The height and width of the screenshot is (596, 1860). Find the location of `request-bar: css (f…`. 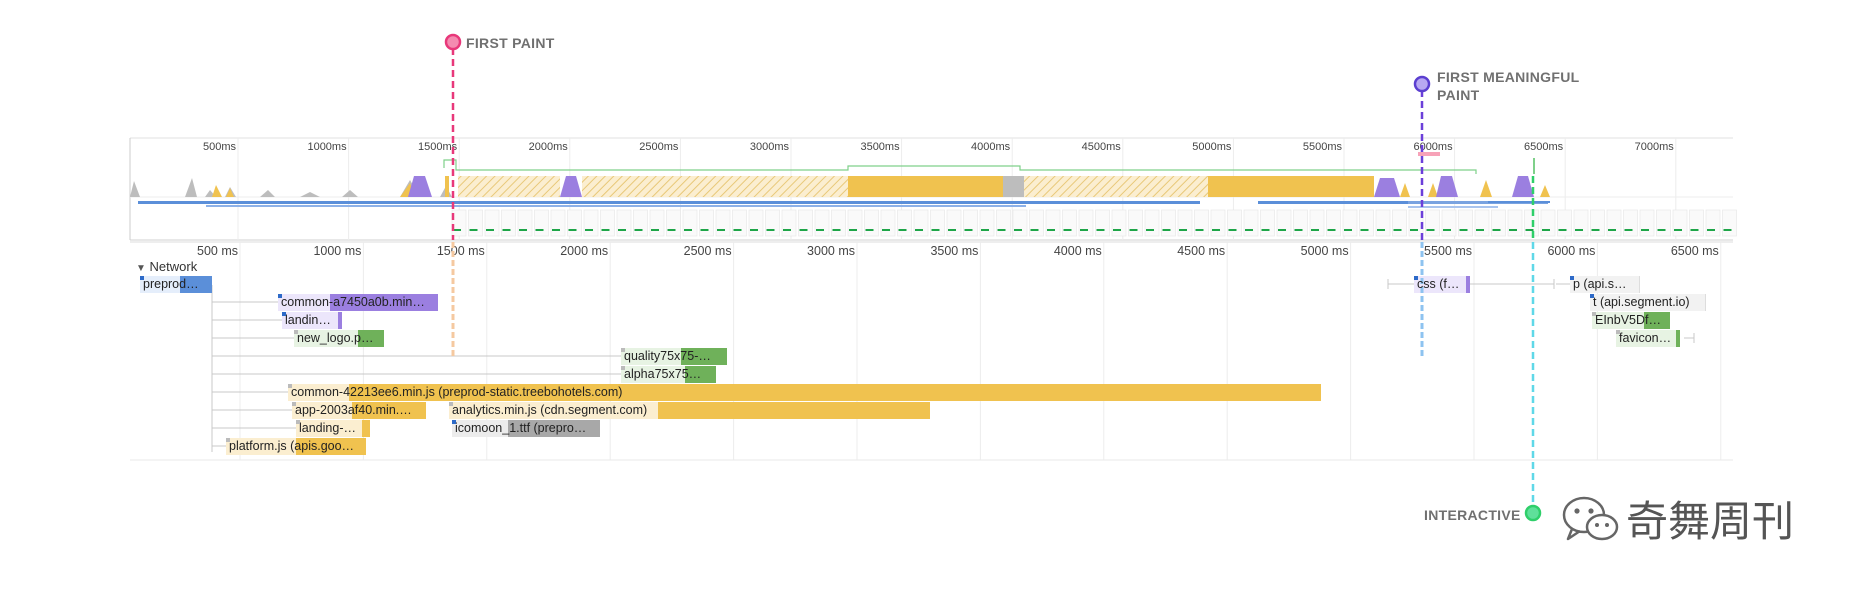

request-bar: css (f… is located at coordinates (1442, 284).